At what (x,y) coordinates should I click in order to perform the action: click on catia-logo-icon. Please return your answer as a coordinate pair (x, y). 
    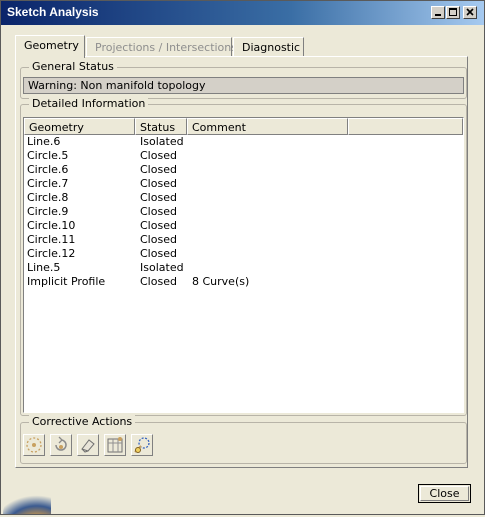
    Looking at the image, I should click on (30, 495).